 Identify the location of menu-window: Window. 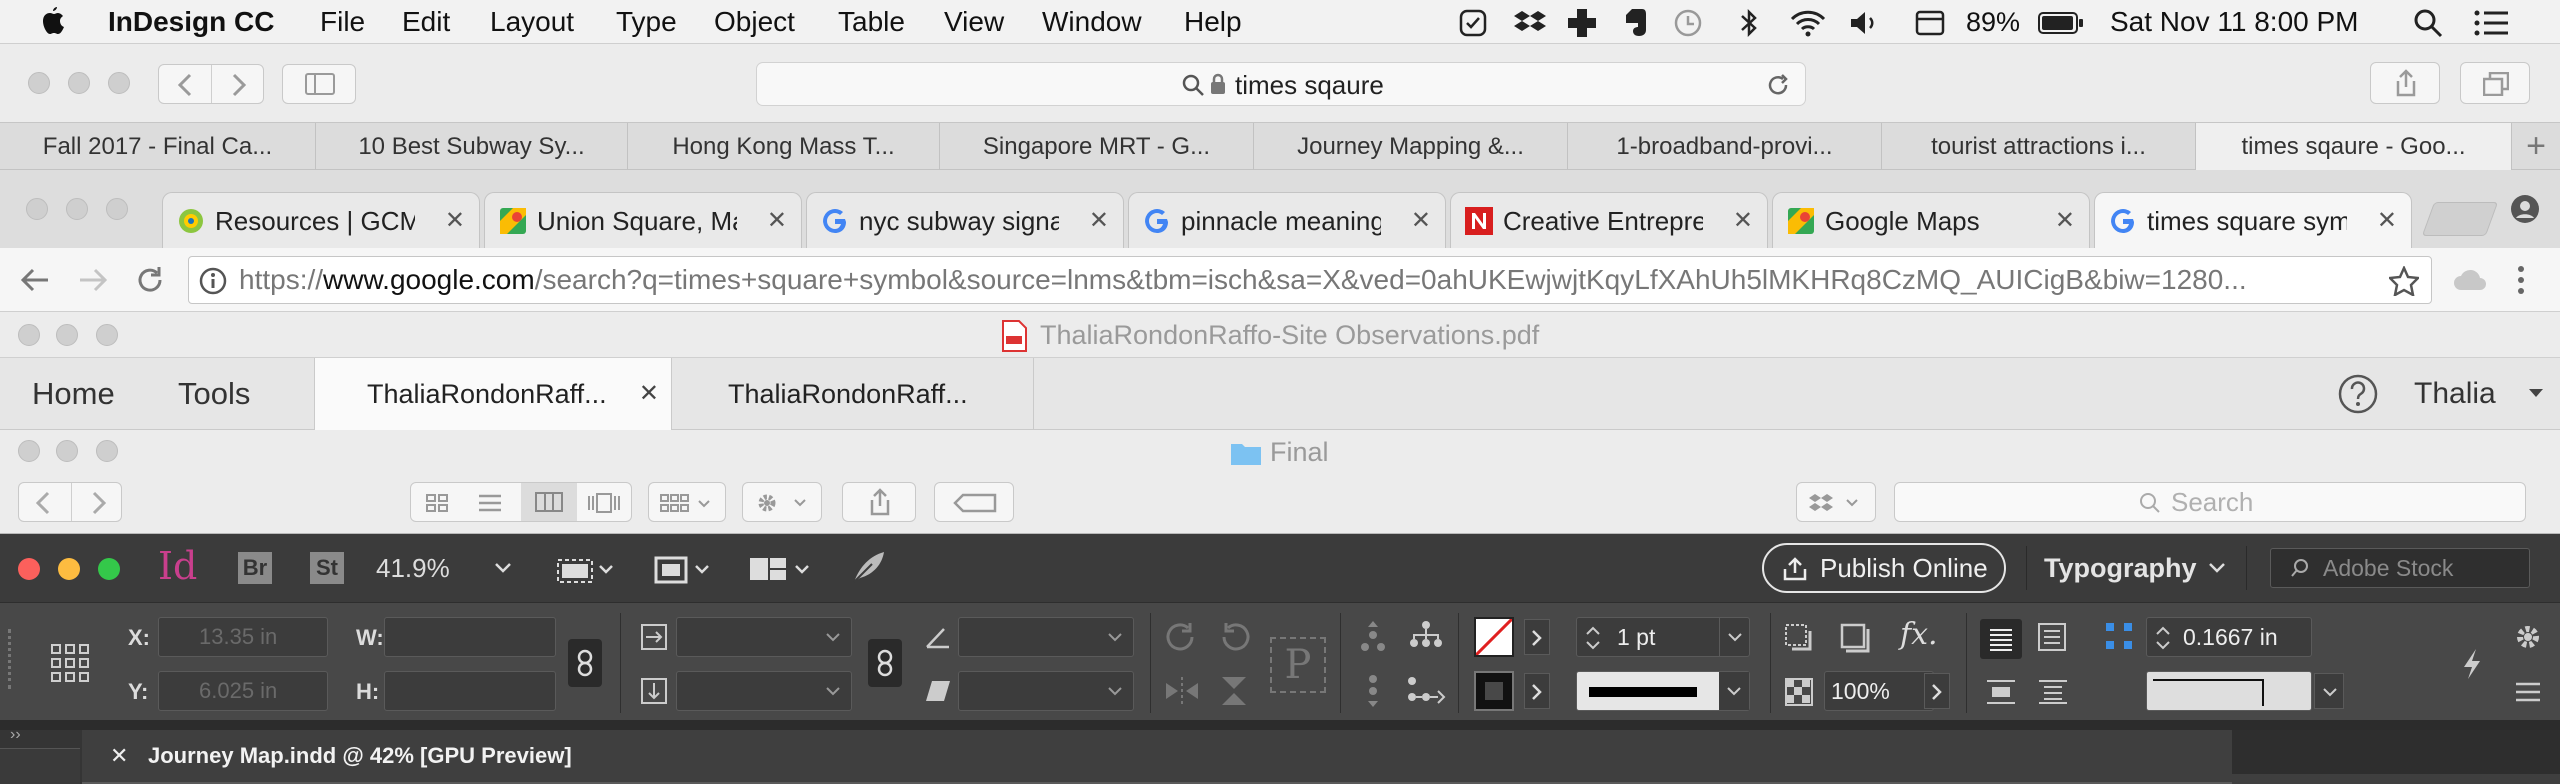
(1092, 22).